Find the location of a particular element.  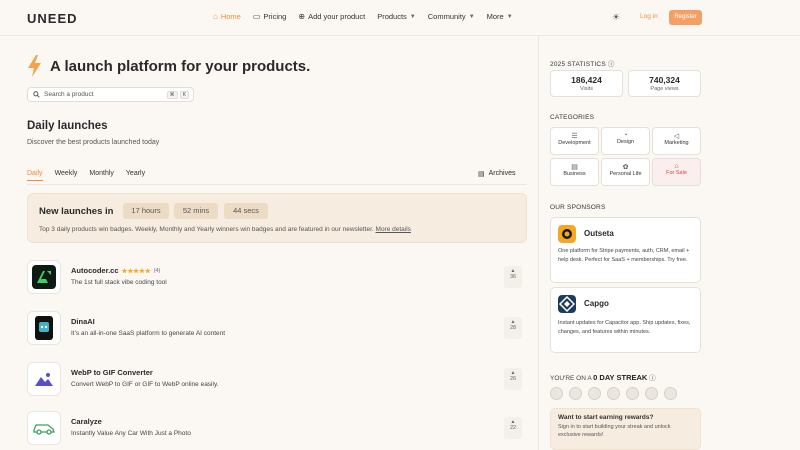

period-tabs: Daily Weekly Monthly Yearly is located at coordinates (86, 175).